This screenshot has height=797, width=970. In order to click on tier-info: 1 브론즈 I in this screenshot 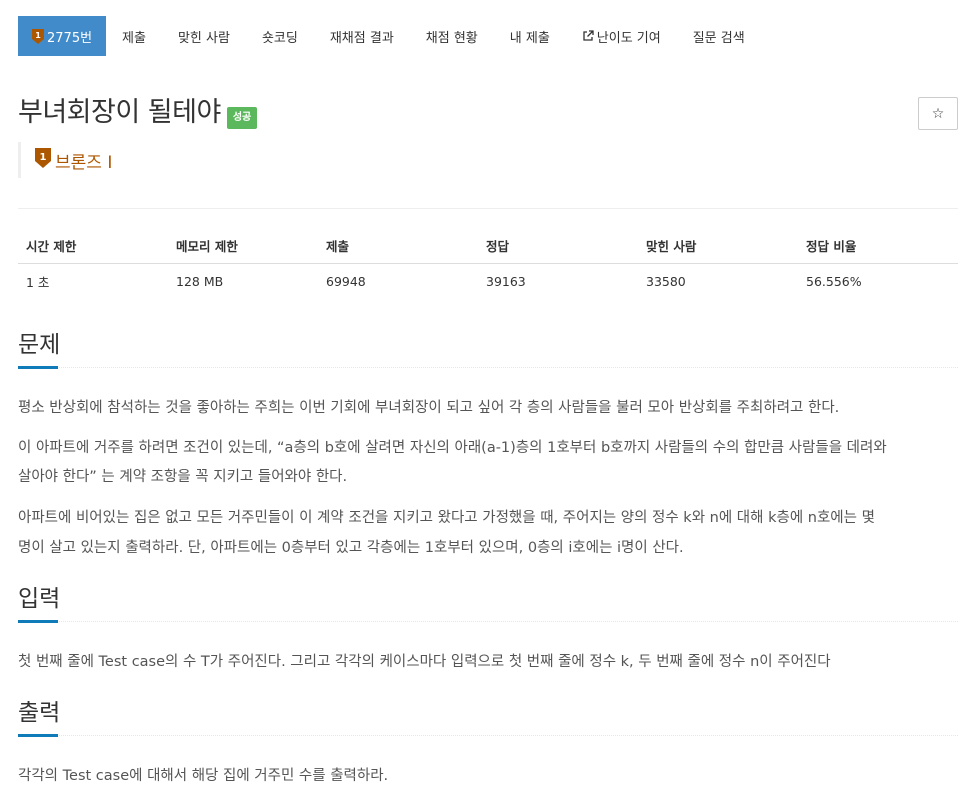, I will do `click(65, 160)`.